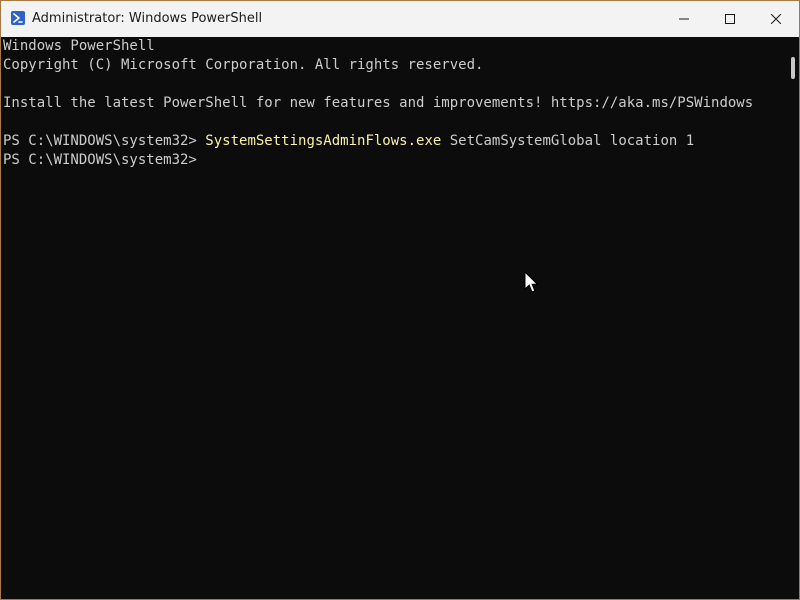 This screenshot has height=600, width=800. I want to click on close-button, so click(776, 19).